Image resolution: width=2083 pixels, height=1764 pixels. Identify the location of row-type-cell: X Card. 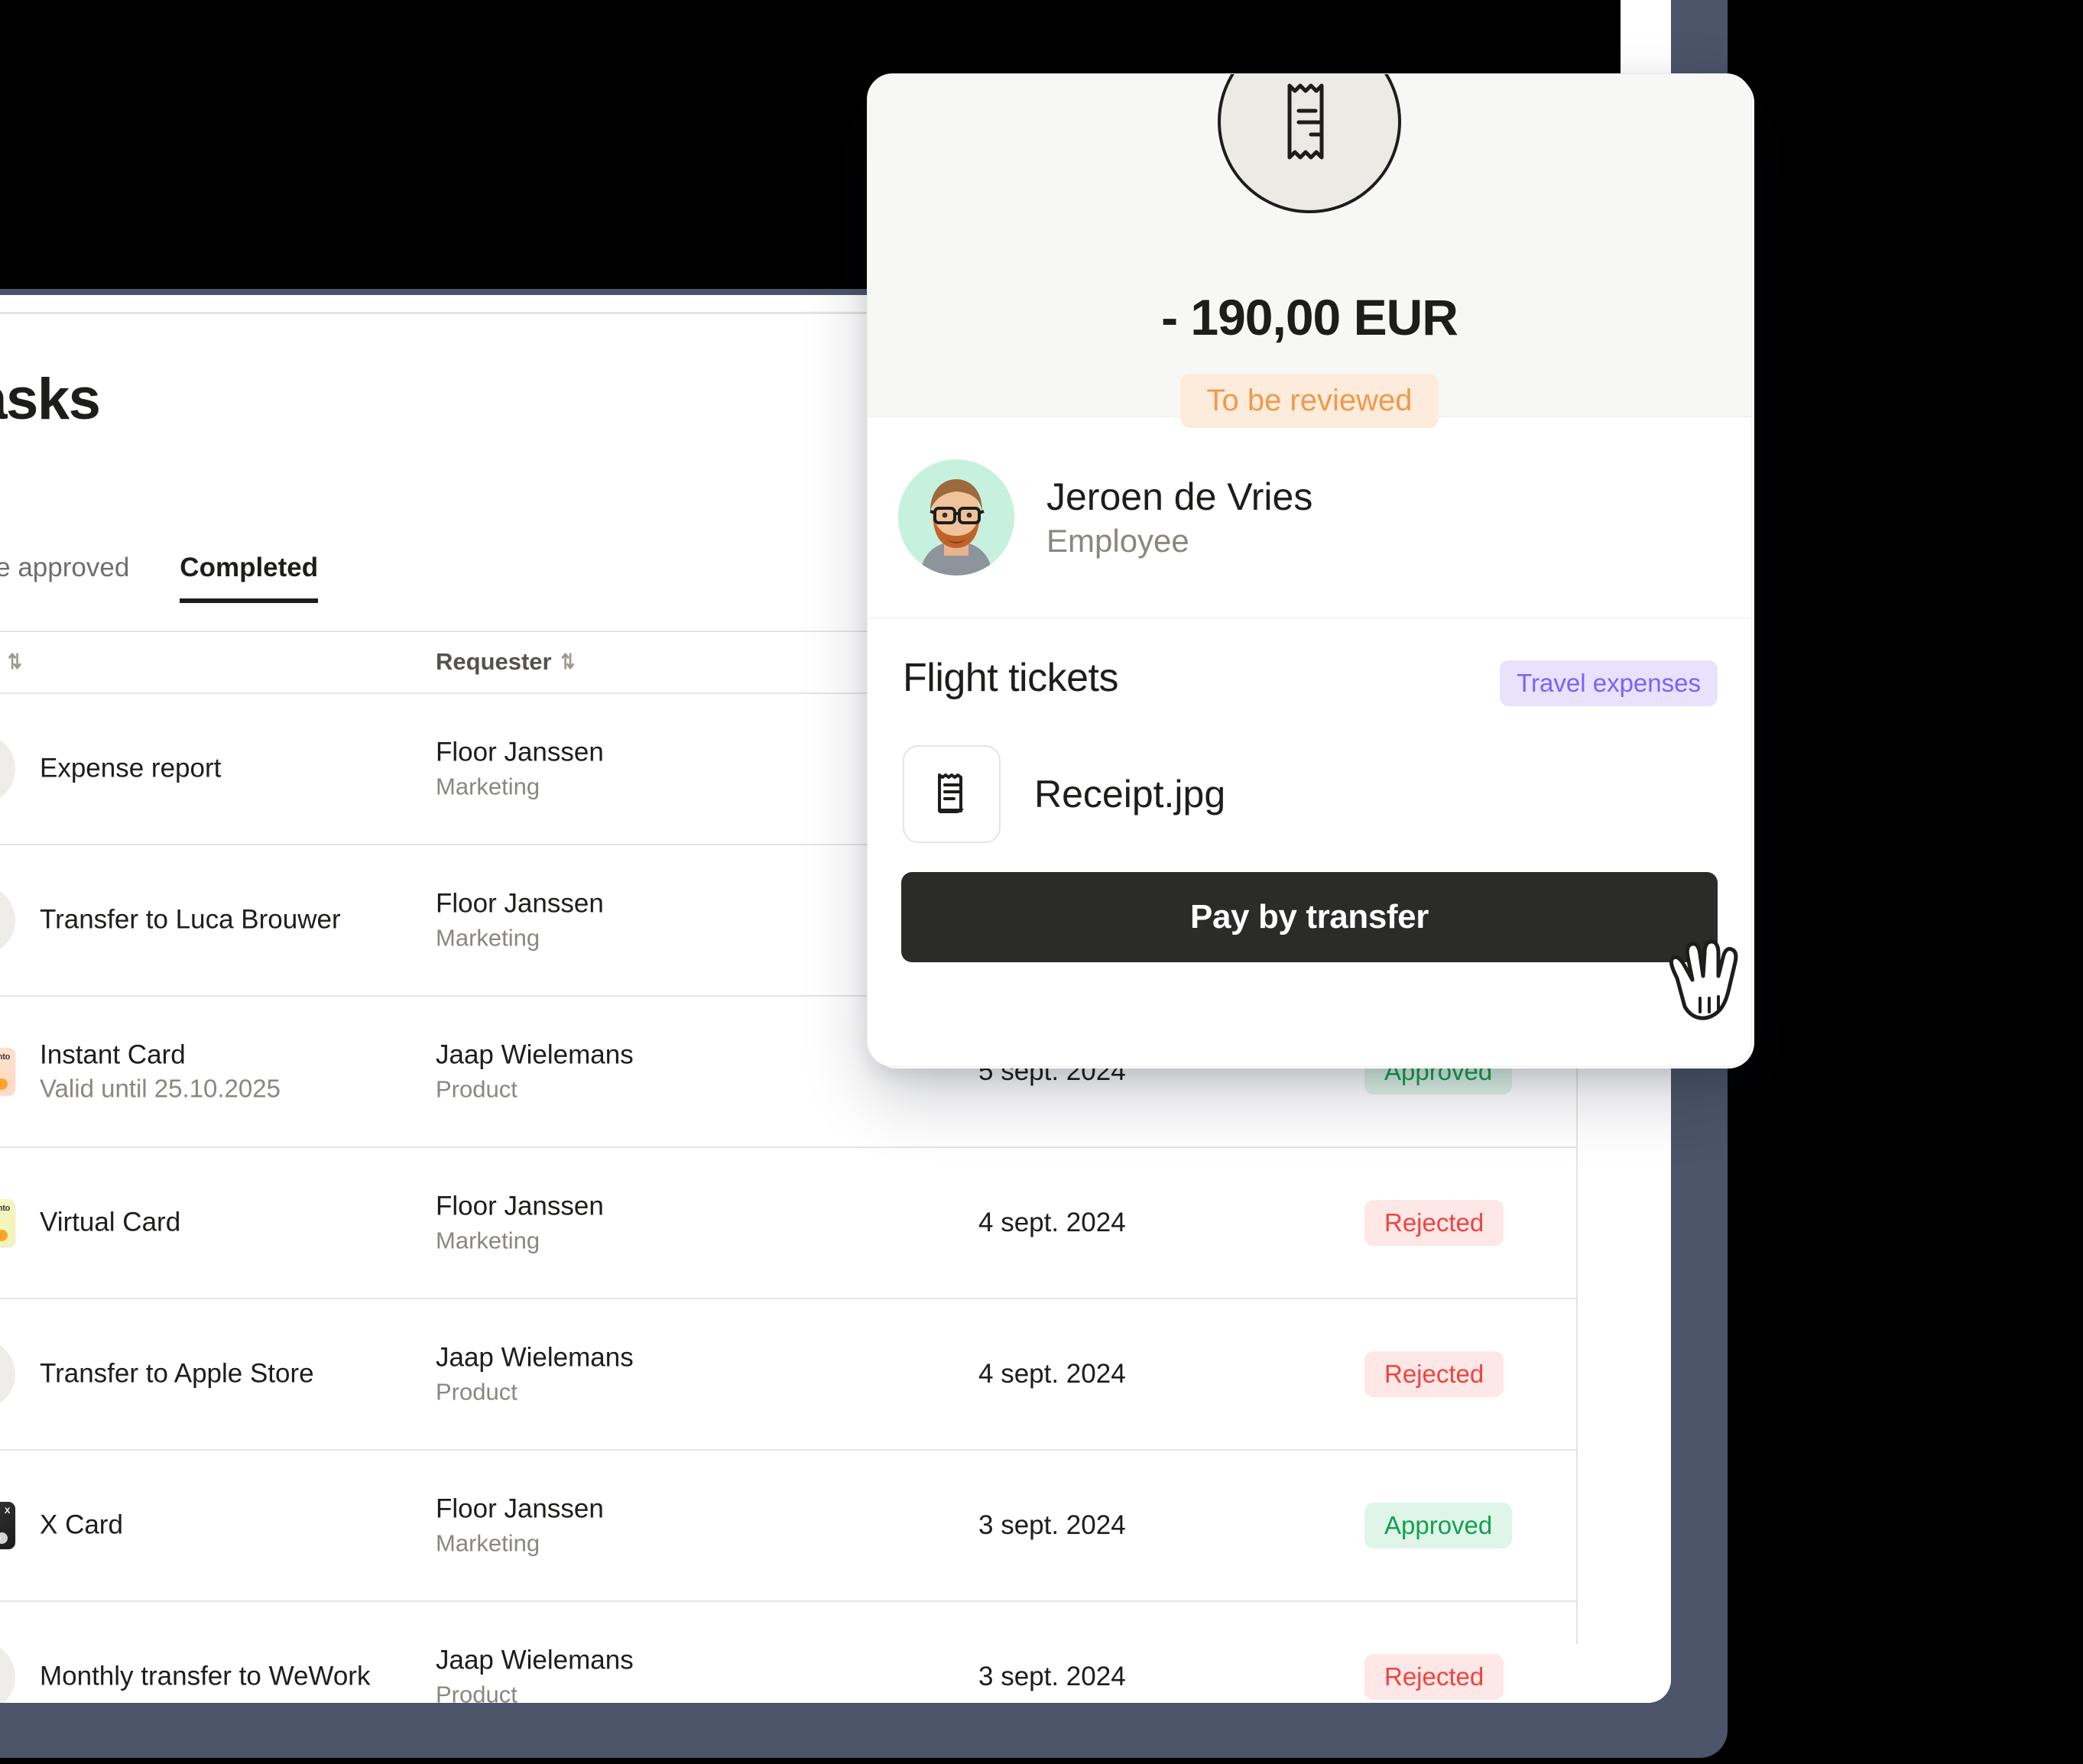
(81, 1526).